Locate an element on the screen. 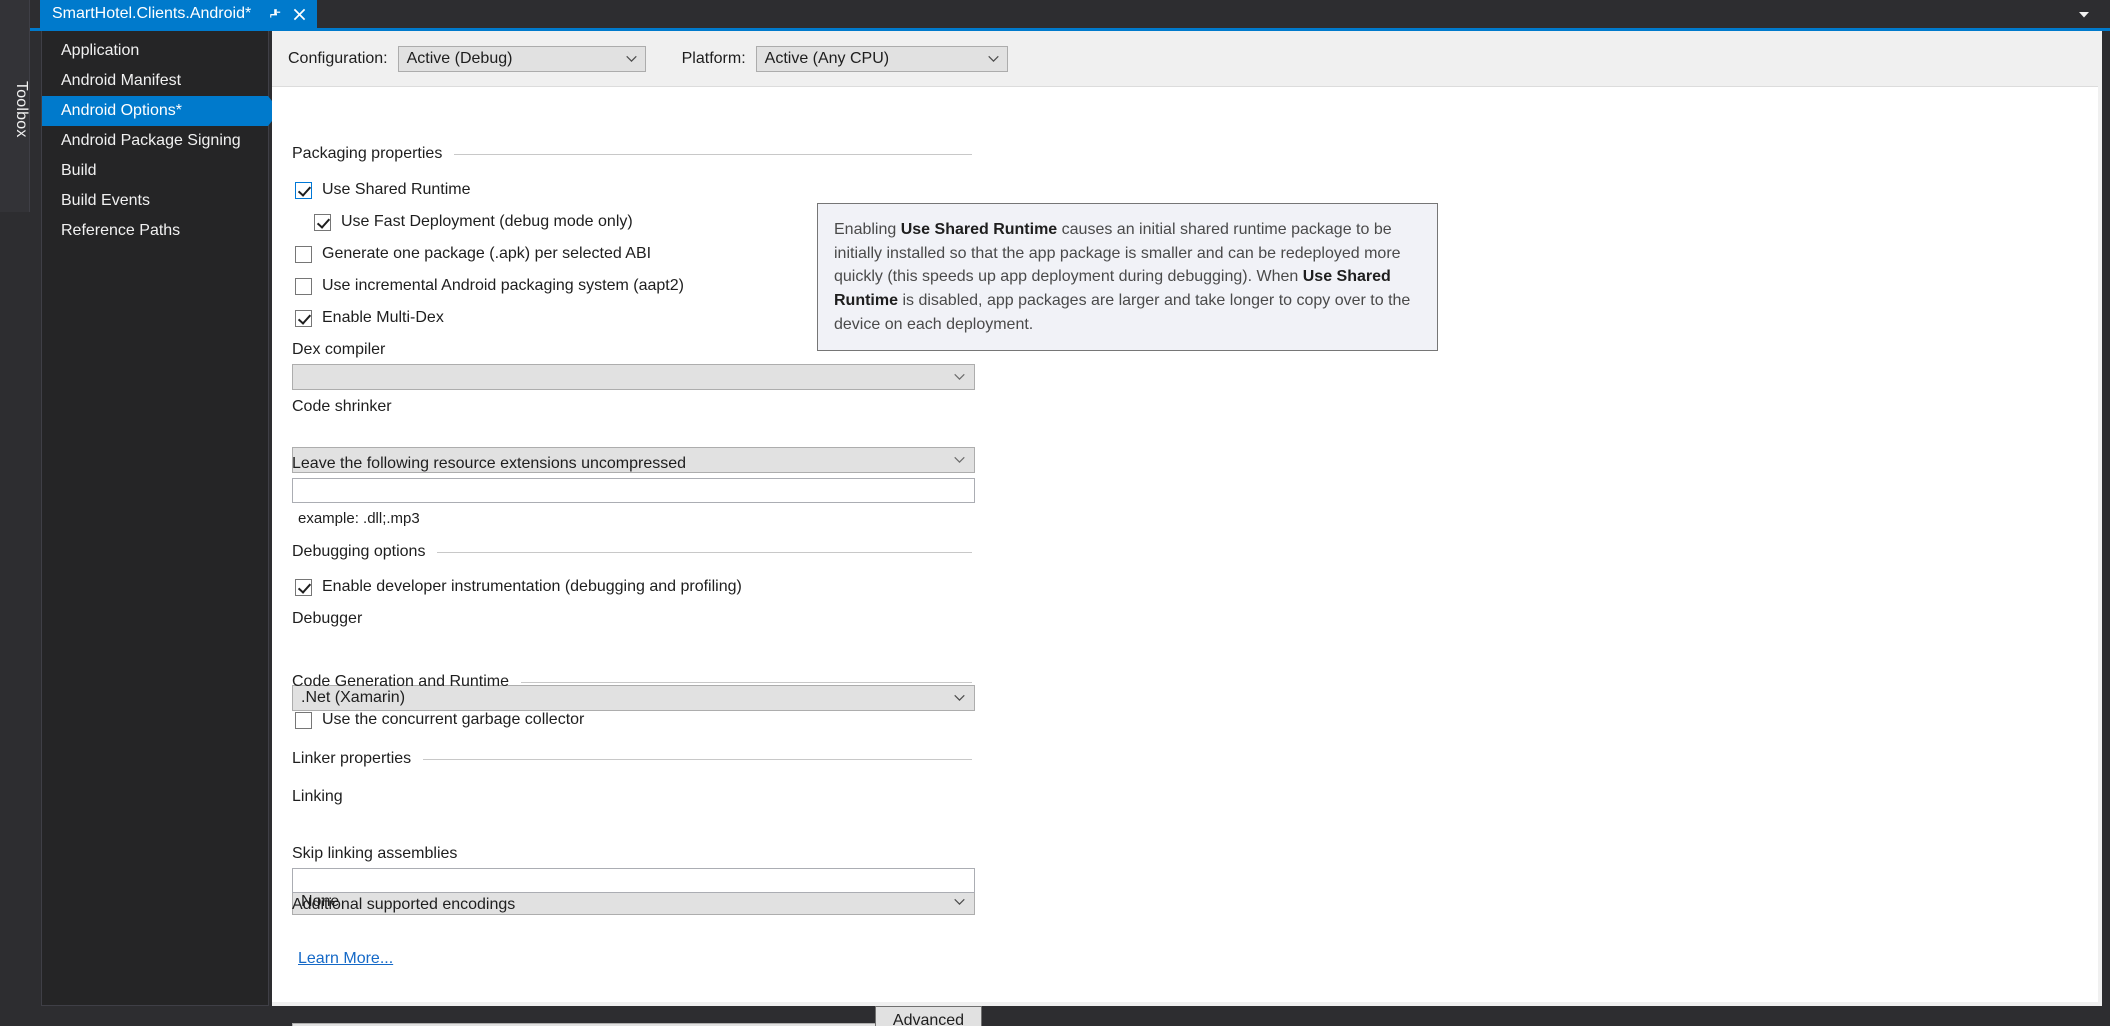 Image resolution: width=2110 pixels, height=1026 pixels. label-skip-linking-assemblies: Skip linking assemblies is located at coordinates (375, 853).